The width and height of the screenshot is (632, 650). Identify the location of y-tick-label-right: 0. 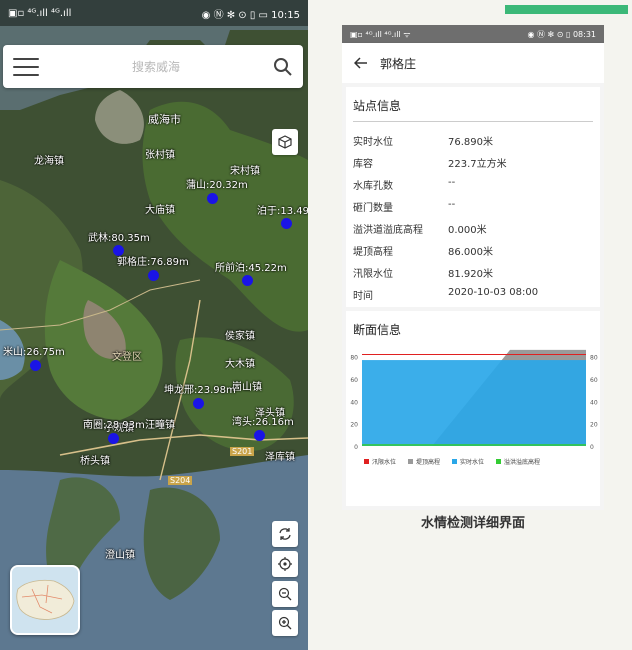
(592, 447).